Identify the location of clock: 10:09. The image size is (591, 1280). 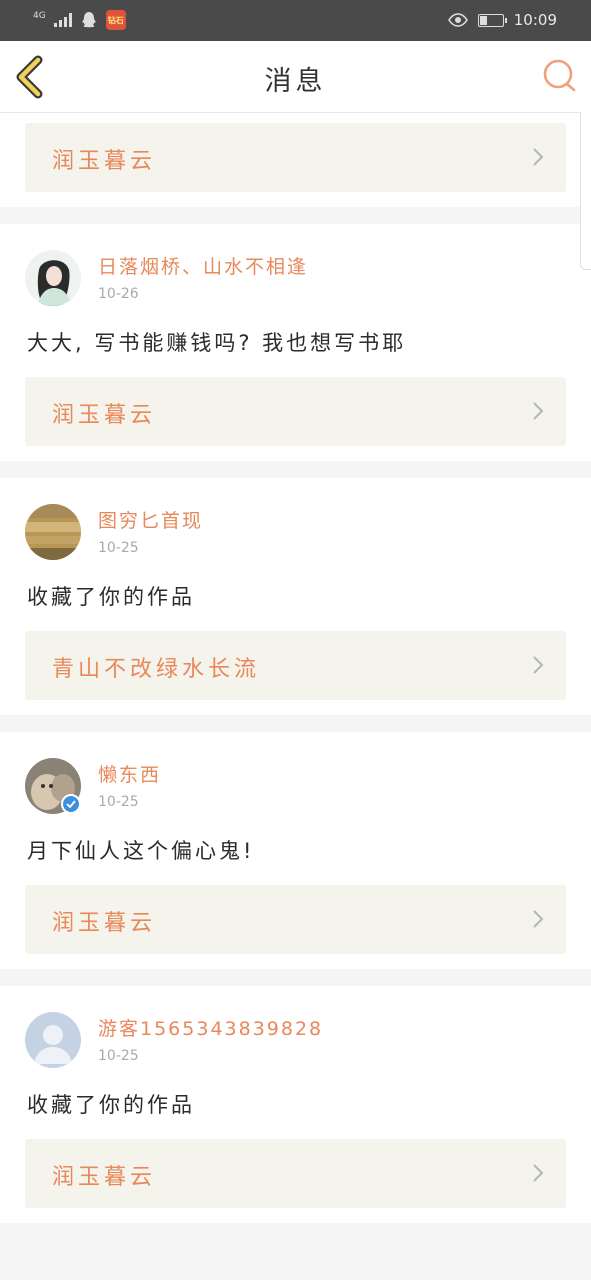
(535, 20).